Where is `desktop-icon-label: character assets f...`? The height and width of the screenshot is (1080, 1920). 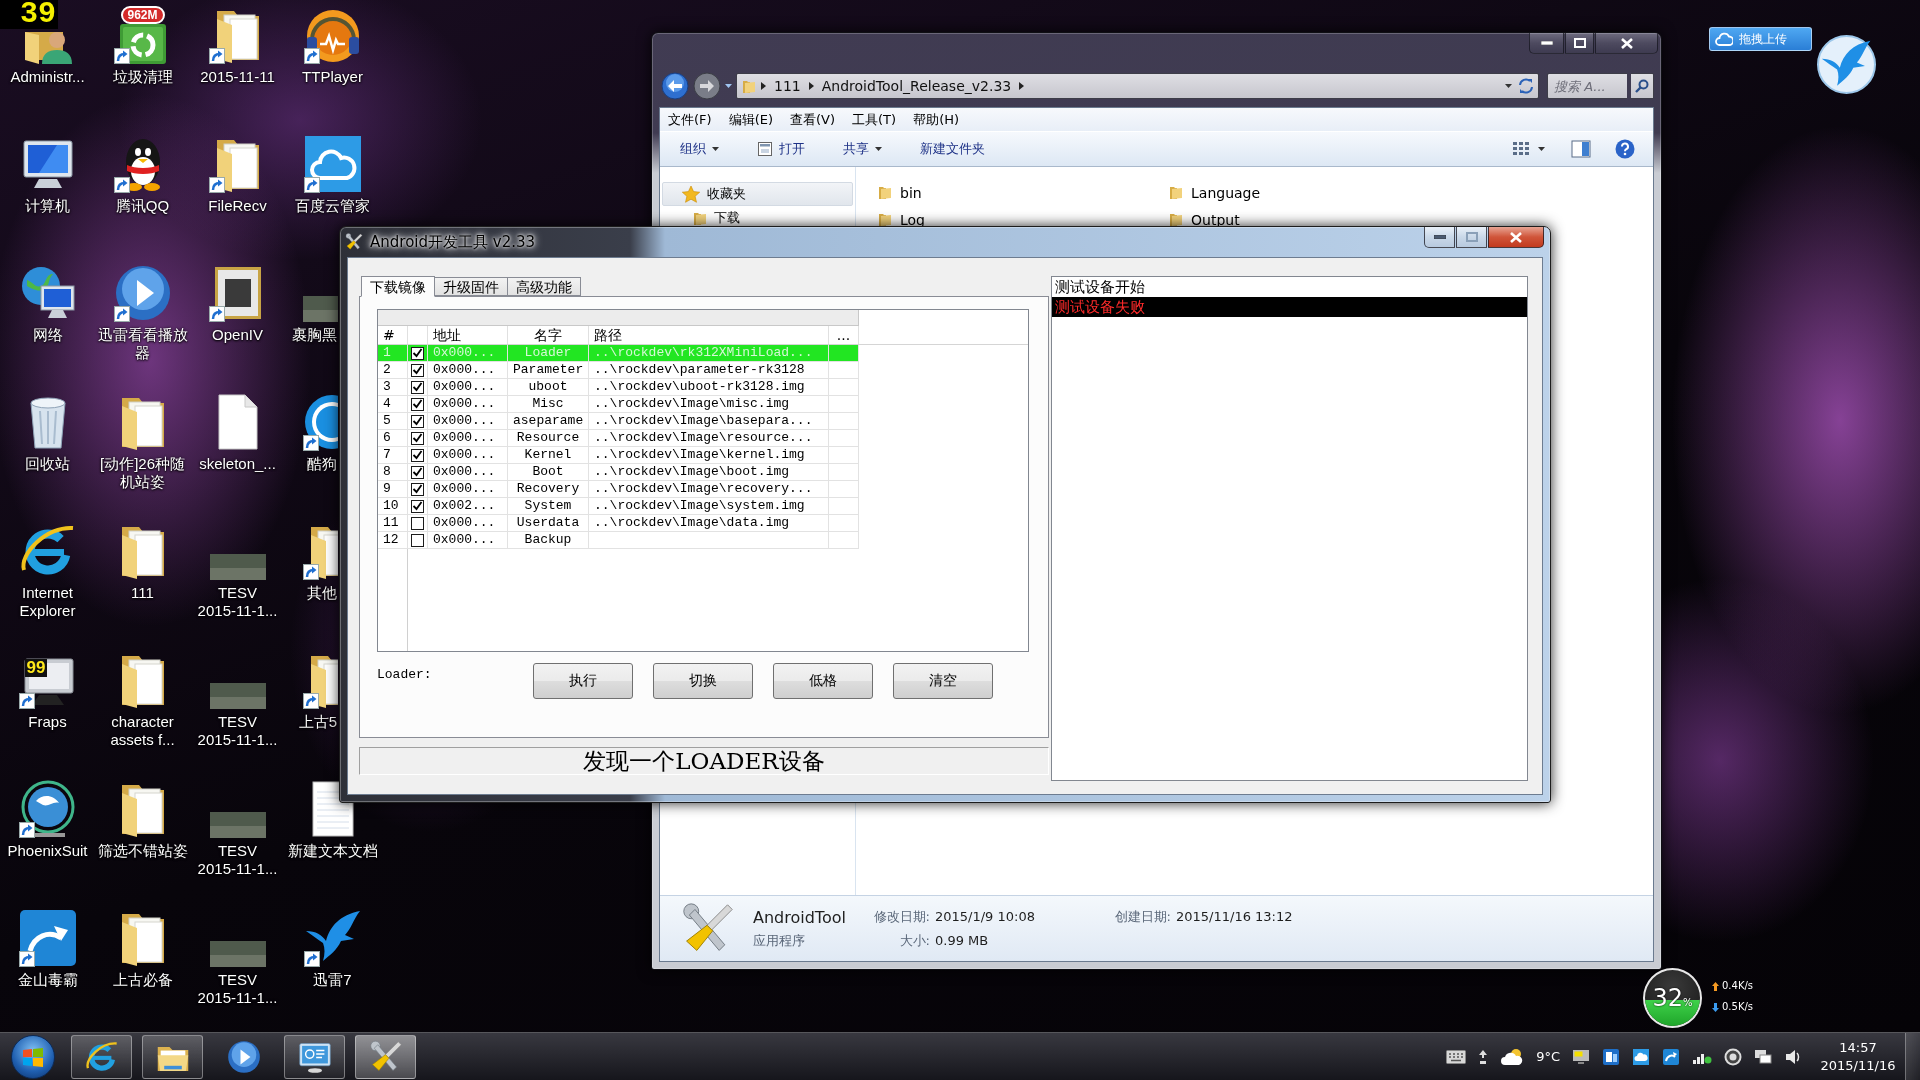 desktop-icon-label: character assets f... is located at coordinates (142, 731).